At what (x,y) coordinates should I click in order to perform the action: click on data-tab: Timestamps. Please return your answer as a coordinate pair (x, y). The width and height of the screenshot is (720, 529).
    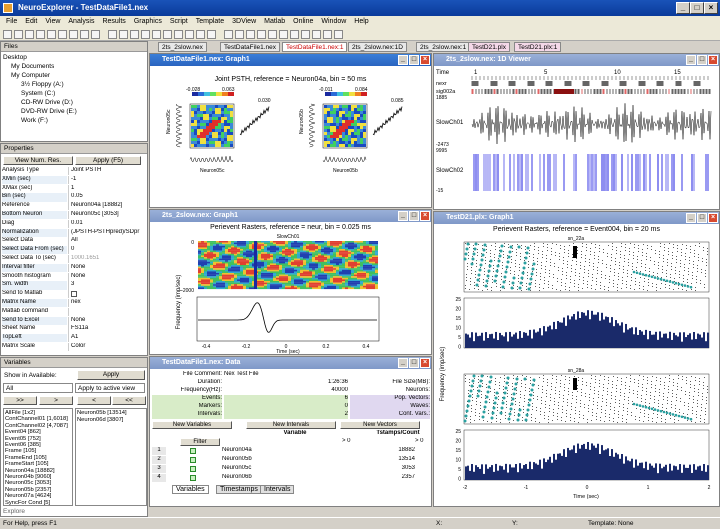
    Looking at the image, I should click on (239, 489).